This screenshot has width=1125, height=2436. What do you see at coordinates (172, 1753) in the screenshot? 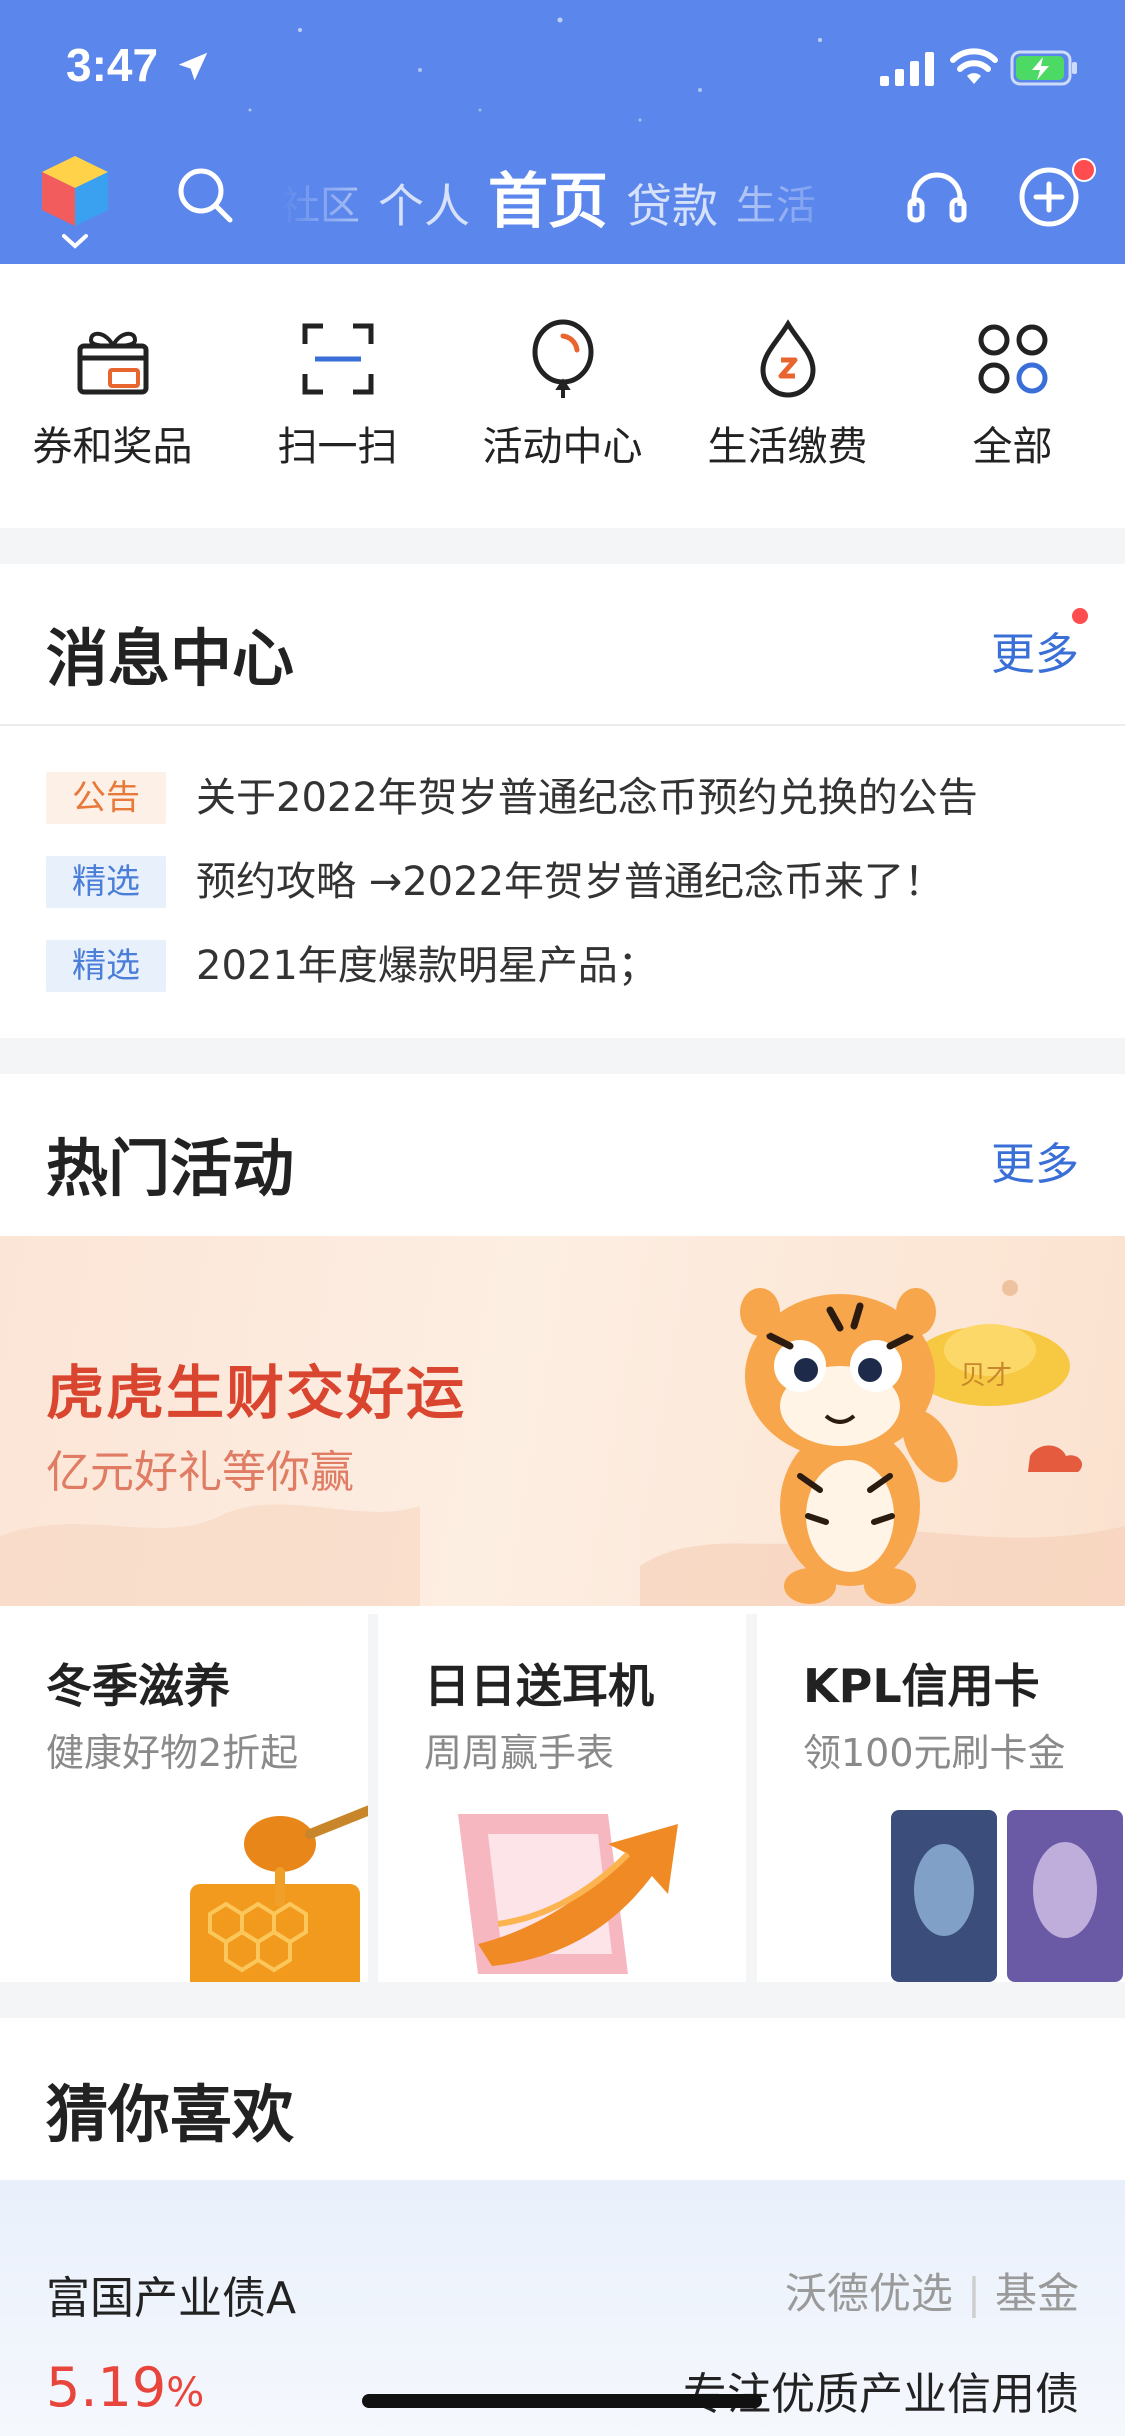
I see `promo-subtitle: 健康好物2折起` at bounding box center [172, 1753].